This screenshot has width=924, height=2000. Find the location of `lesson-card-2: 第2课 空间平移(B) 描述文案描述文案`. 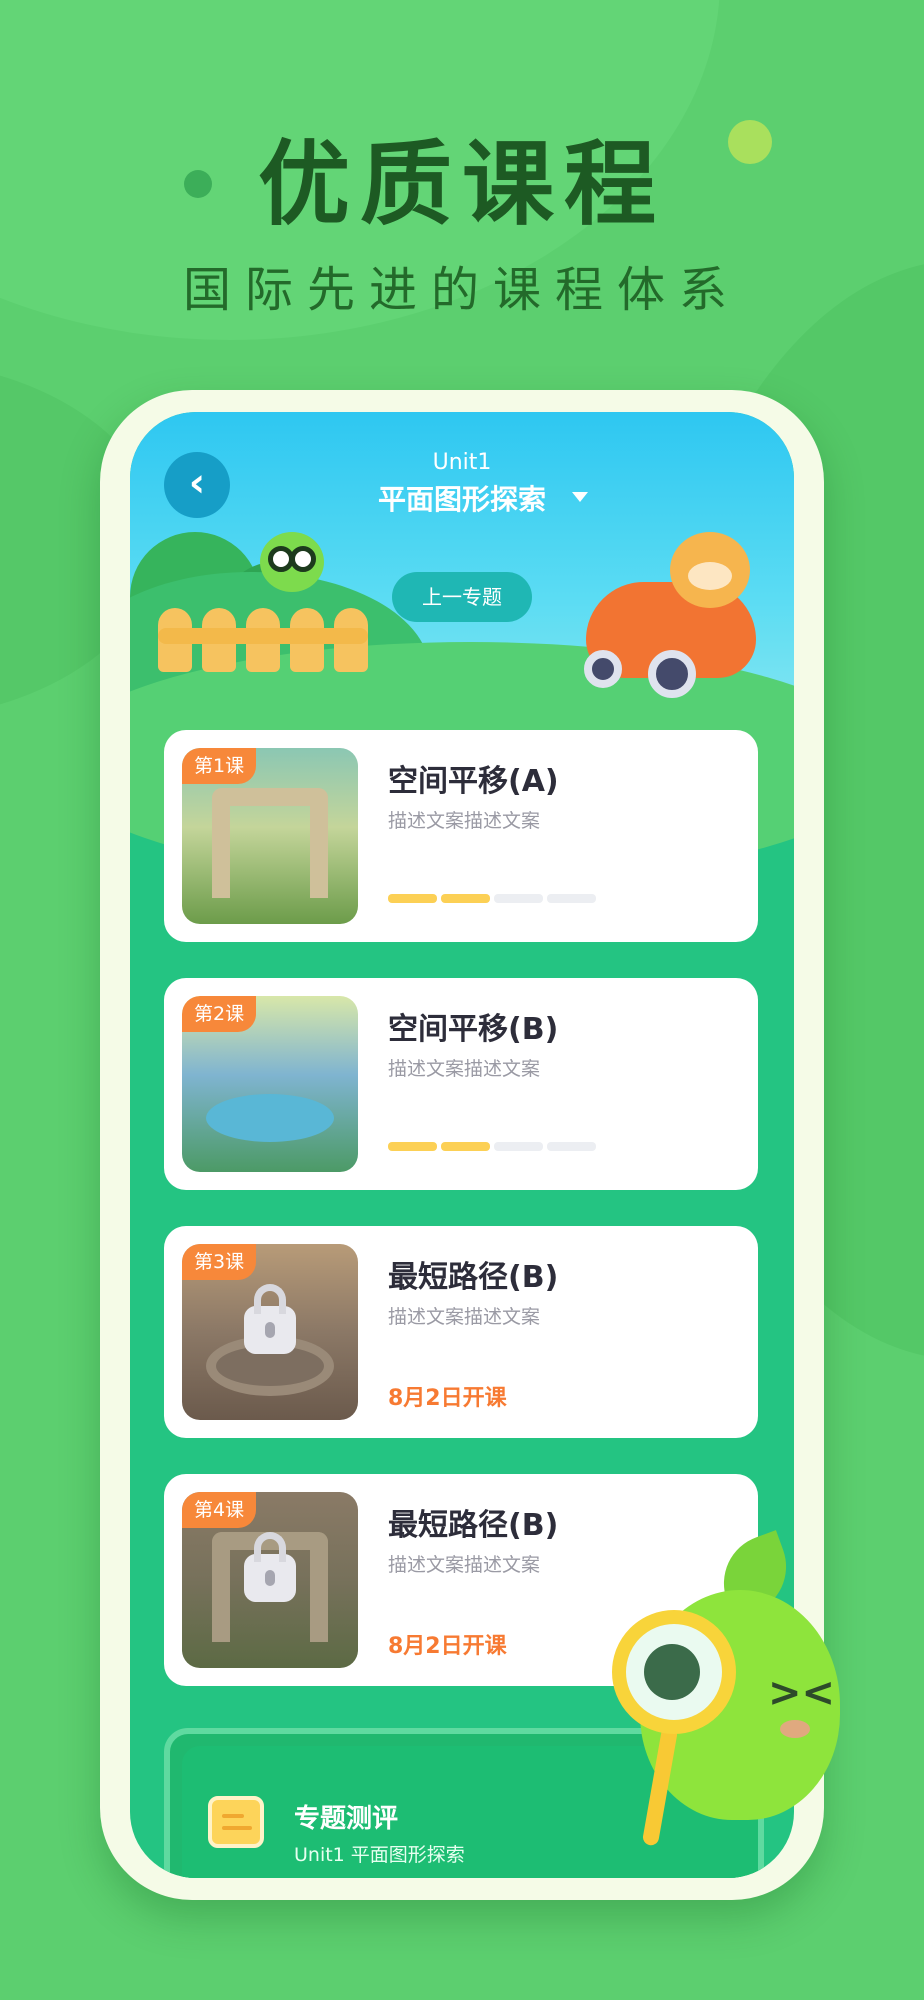

lesson-card-2: 第2课 空间平移(B) 描述文案描述文案 is located at coordinates (461, 1084).